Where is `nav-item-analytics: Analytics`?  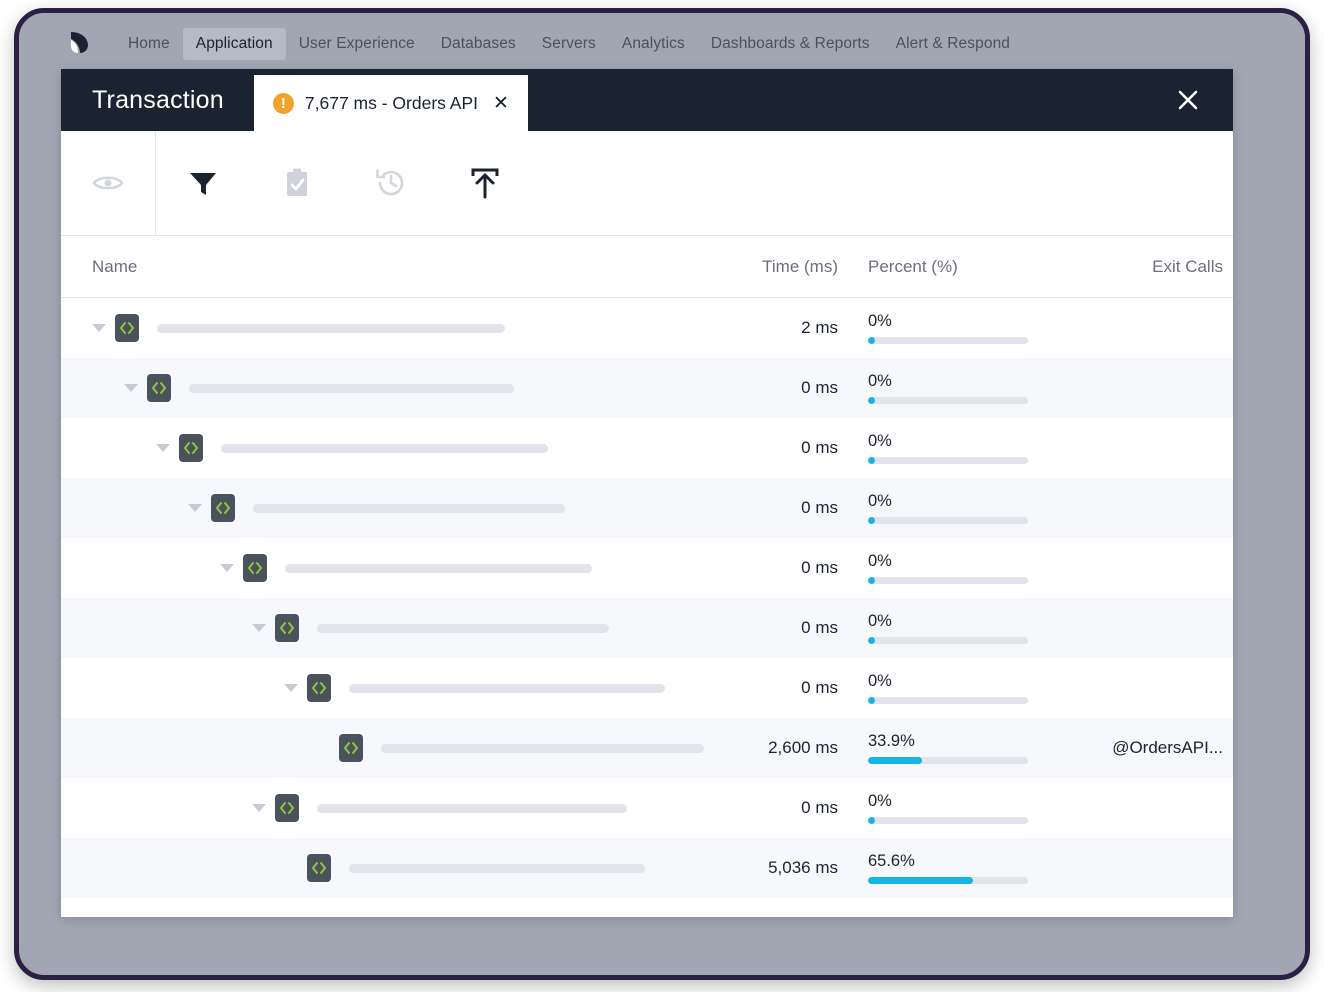
nav-item-analytics: Analytics is located at coordinates (653, 44).